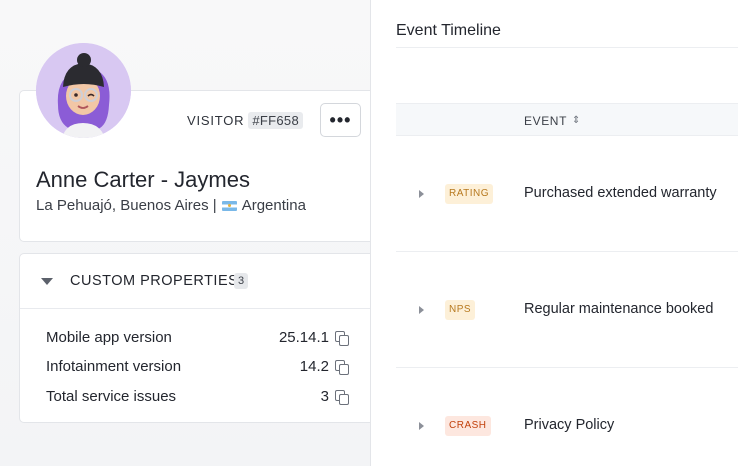 Image resolution: width=738 pixels, height=466 pixels. I want to click on property-value: 25.14.1, so click(303, 337).